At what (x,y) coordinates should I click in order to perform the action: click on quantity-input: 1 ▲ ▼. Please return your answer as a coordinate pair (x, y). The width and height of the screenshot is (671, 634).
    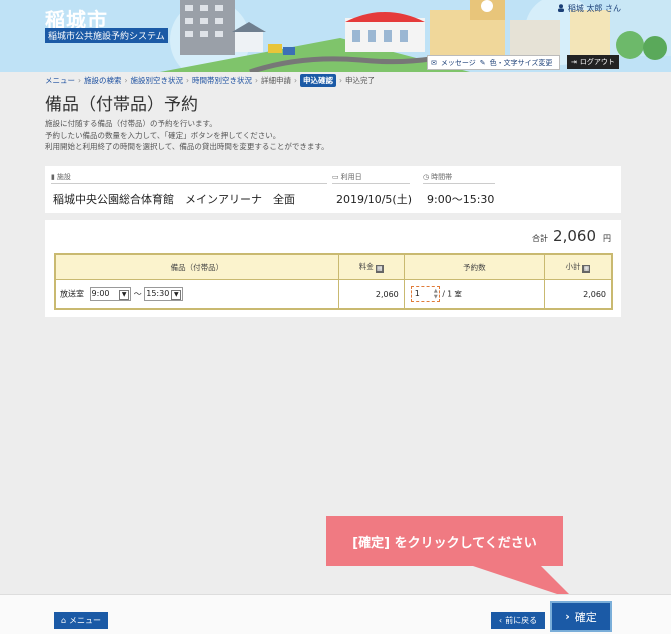
    Looking at the image, I should click on (425, 294).